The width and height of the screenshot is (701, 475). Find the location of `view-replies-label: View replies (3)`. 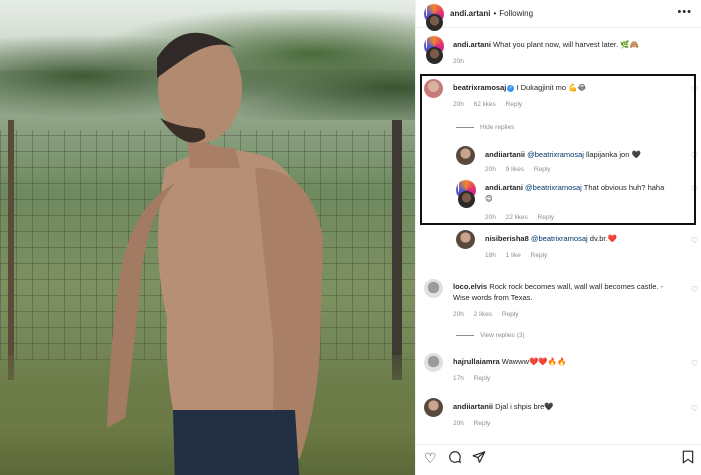

view-replies-label: View replies (3) is located at coordinates (502, 335).